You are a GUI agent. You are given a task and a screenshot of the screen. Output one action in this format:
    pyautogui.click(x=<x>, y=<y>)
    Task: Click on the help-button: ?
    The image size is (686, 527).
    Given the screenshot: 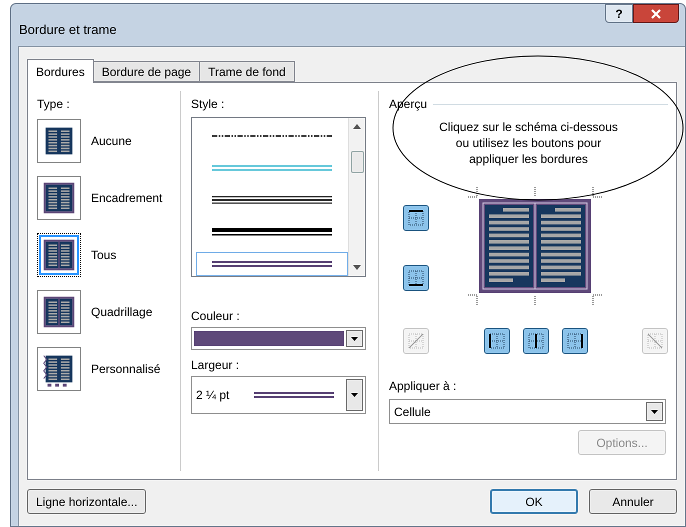 What is the action you would take?
    pyautogui.click(x=619, y=13)
    